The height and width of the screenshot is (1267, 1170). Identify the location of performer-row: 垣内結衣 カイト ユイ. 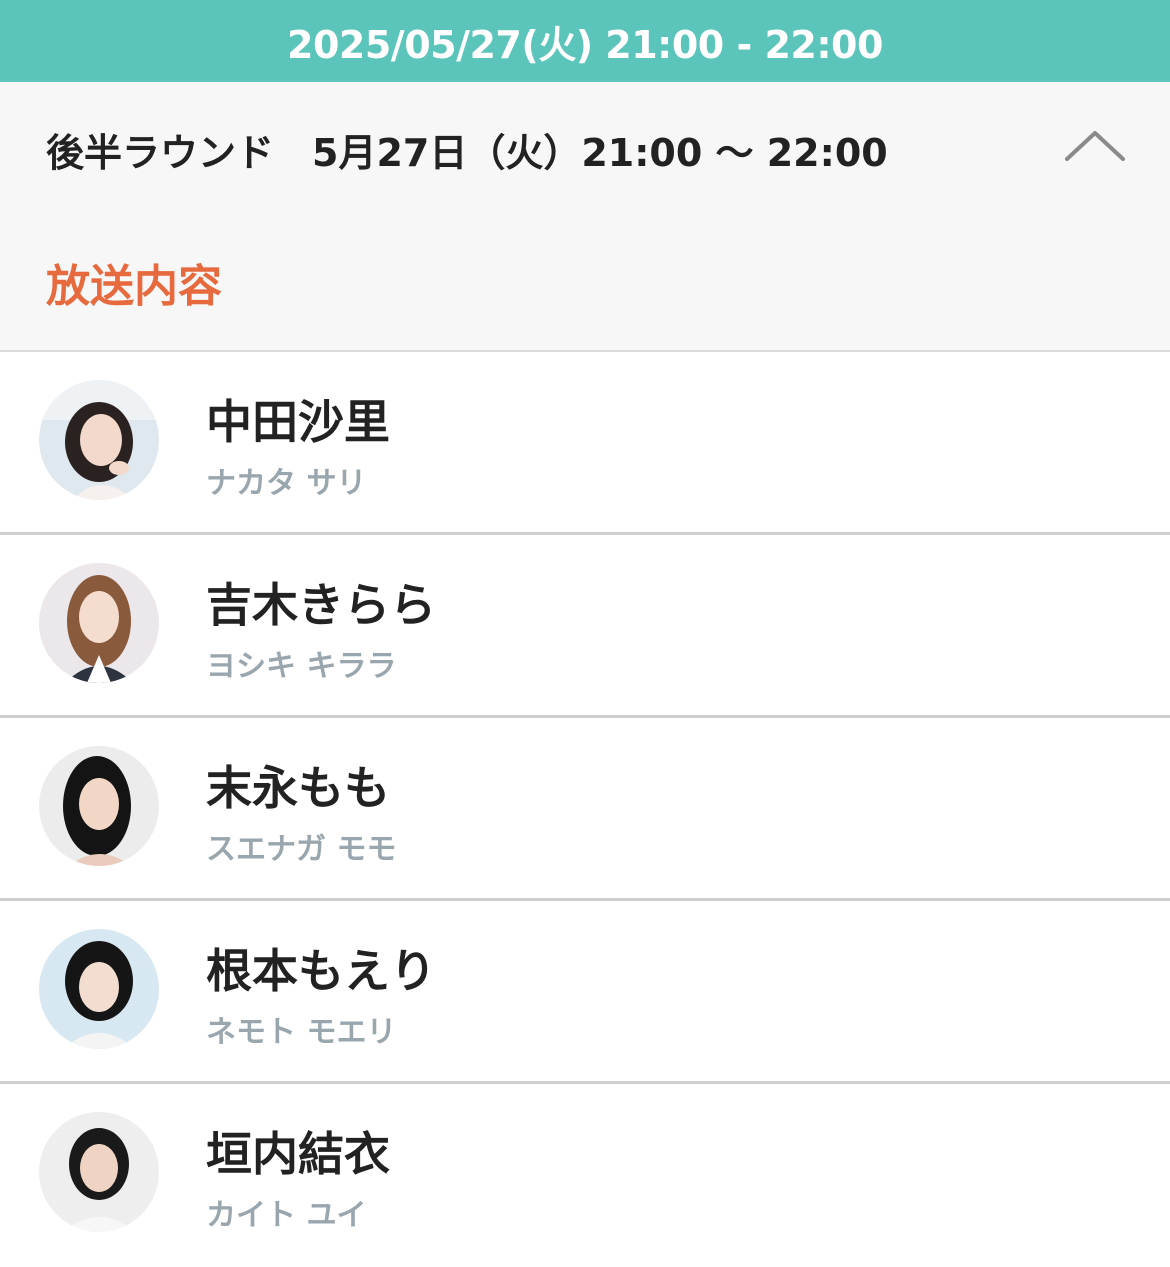
(585, 1175).